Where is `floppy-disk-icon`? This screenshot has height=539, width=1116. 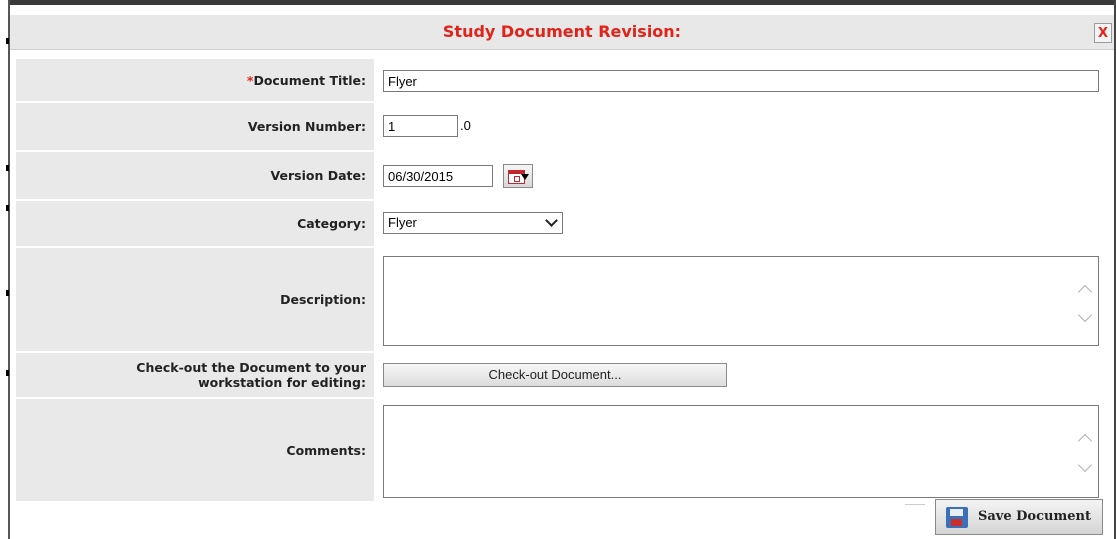
floppy-disk-icon is located at coordinates (957, 517).